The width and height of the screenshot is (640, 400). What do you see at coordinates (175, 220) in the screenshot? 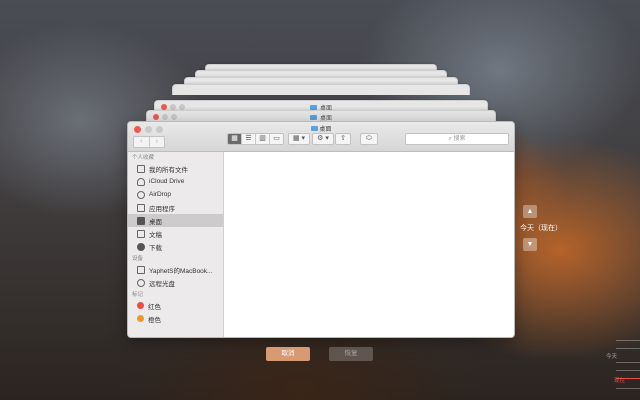
I see `sidebar-item-desktop: 桌面` at bounding box center [175, 220].